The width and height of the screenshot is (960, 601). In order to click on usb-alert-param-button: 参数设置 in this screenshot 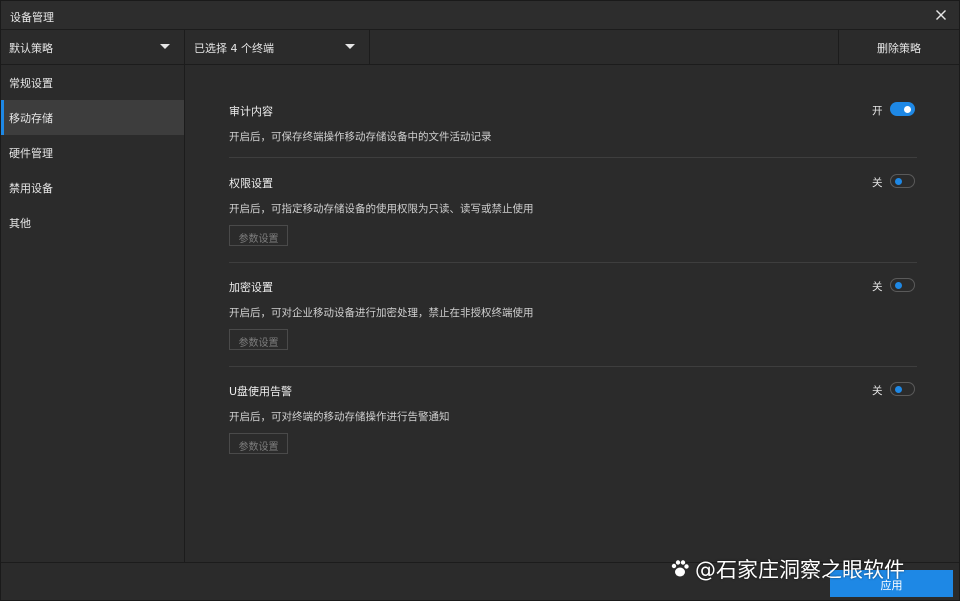, I will do `click(258, 443)`.